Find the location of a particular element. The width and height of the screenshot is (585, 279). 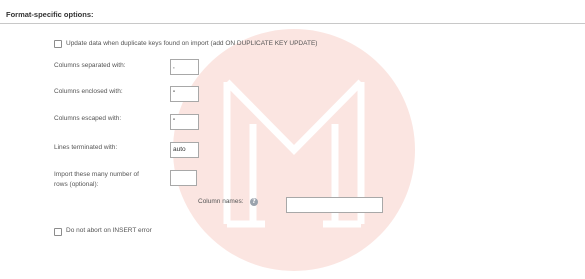

no-abort-label: Do not abort on INSERT error is located at coordinates (109, 230).